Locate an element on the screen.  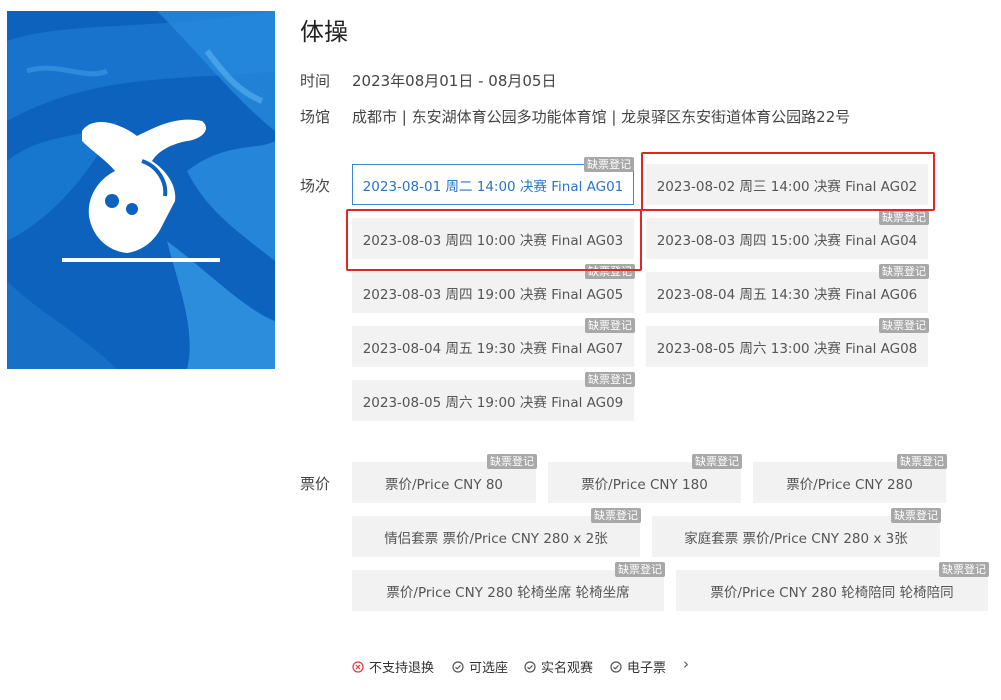
price-button: 票价/Price CNY 180 缺票登记 is located at coordinates (645, 478).